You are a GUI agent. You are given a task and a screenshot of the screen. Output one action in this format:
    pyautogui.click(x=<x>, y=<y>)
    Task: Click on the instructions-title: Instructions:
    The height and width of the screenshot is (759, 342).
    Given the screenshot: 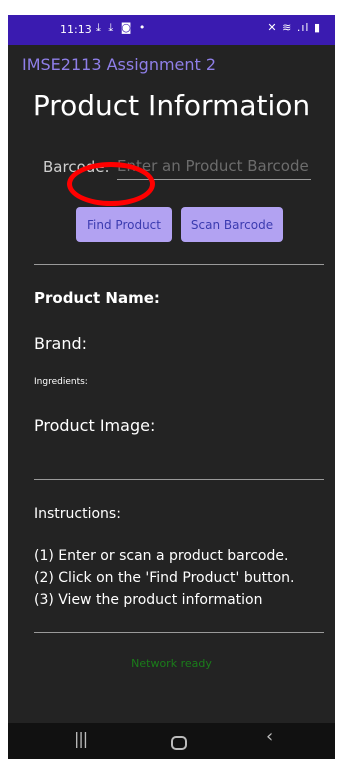 What is the action you would take?
    pyautogui.click(x=77, y=514)
    